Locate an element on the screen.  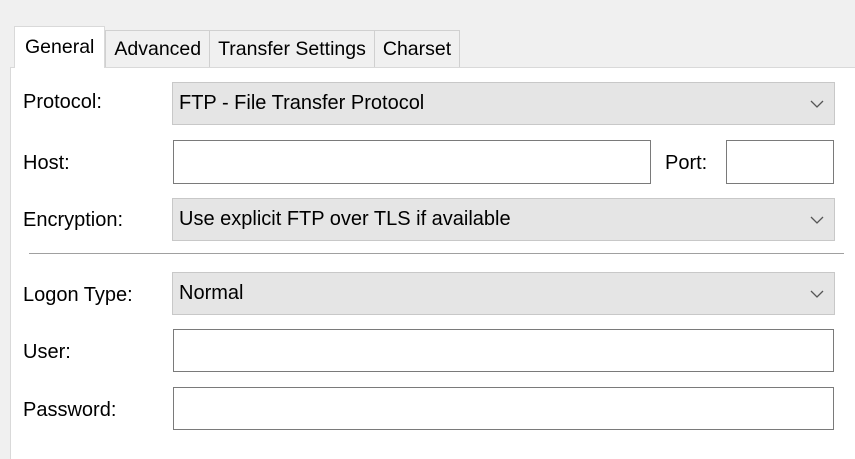
port-input is located at coordinates (780, 162).